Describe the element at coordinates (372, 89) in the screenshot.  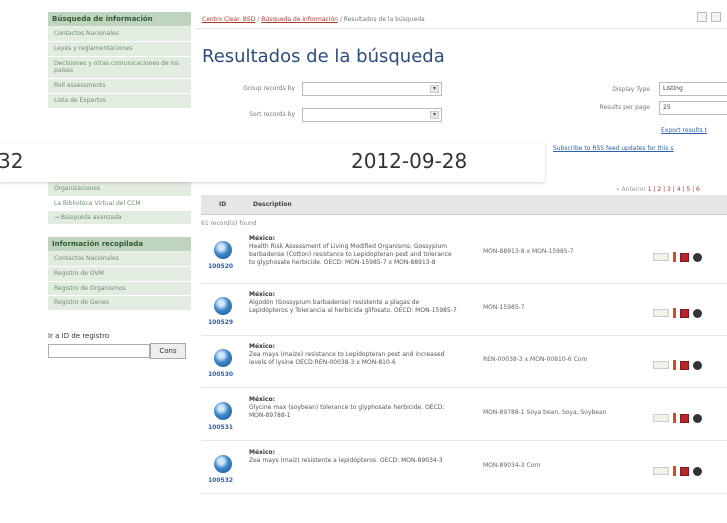
I see `group-records-select: ▾` at that location.